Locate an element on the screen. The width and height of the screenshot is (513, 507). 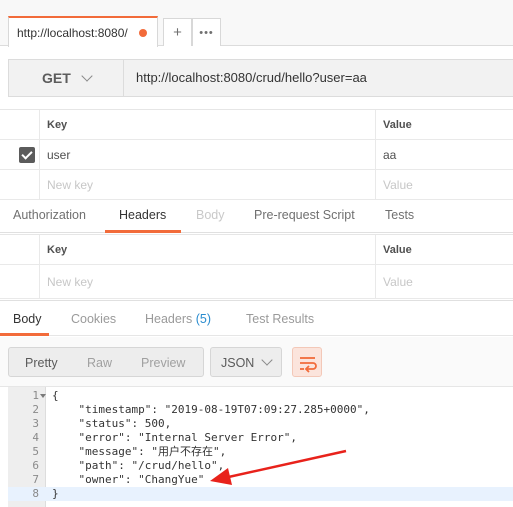
header-new-value-input: Value is located at coordinates (394, 281).